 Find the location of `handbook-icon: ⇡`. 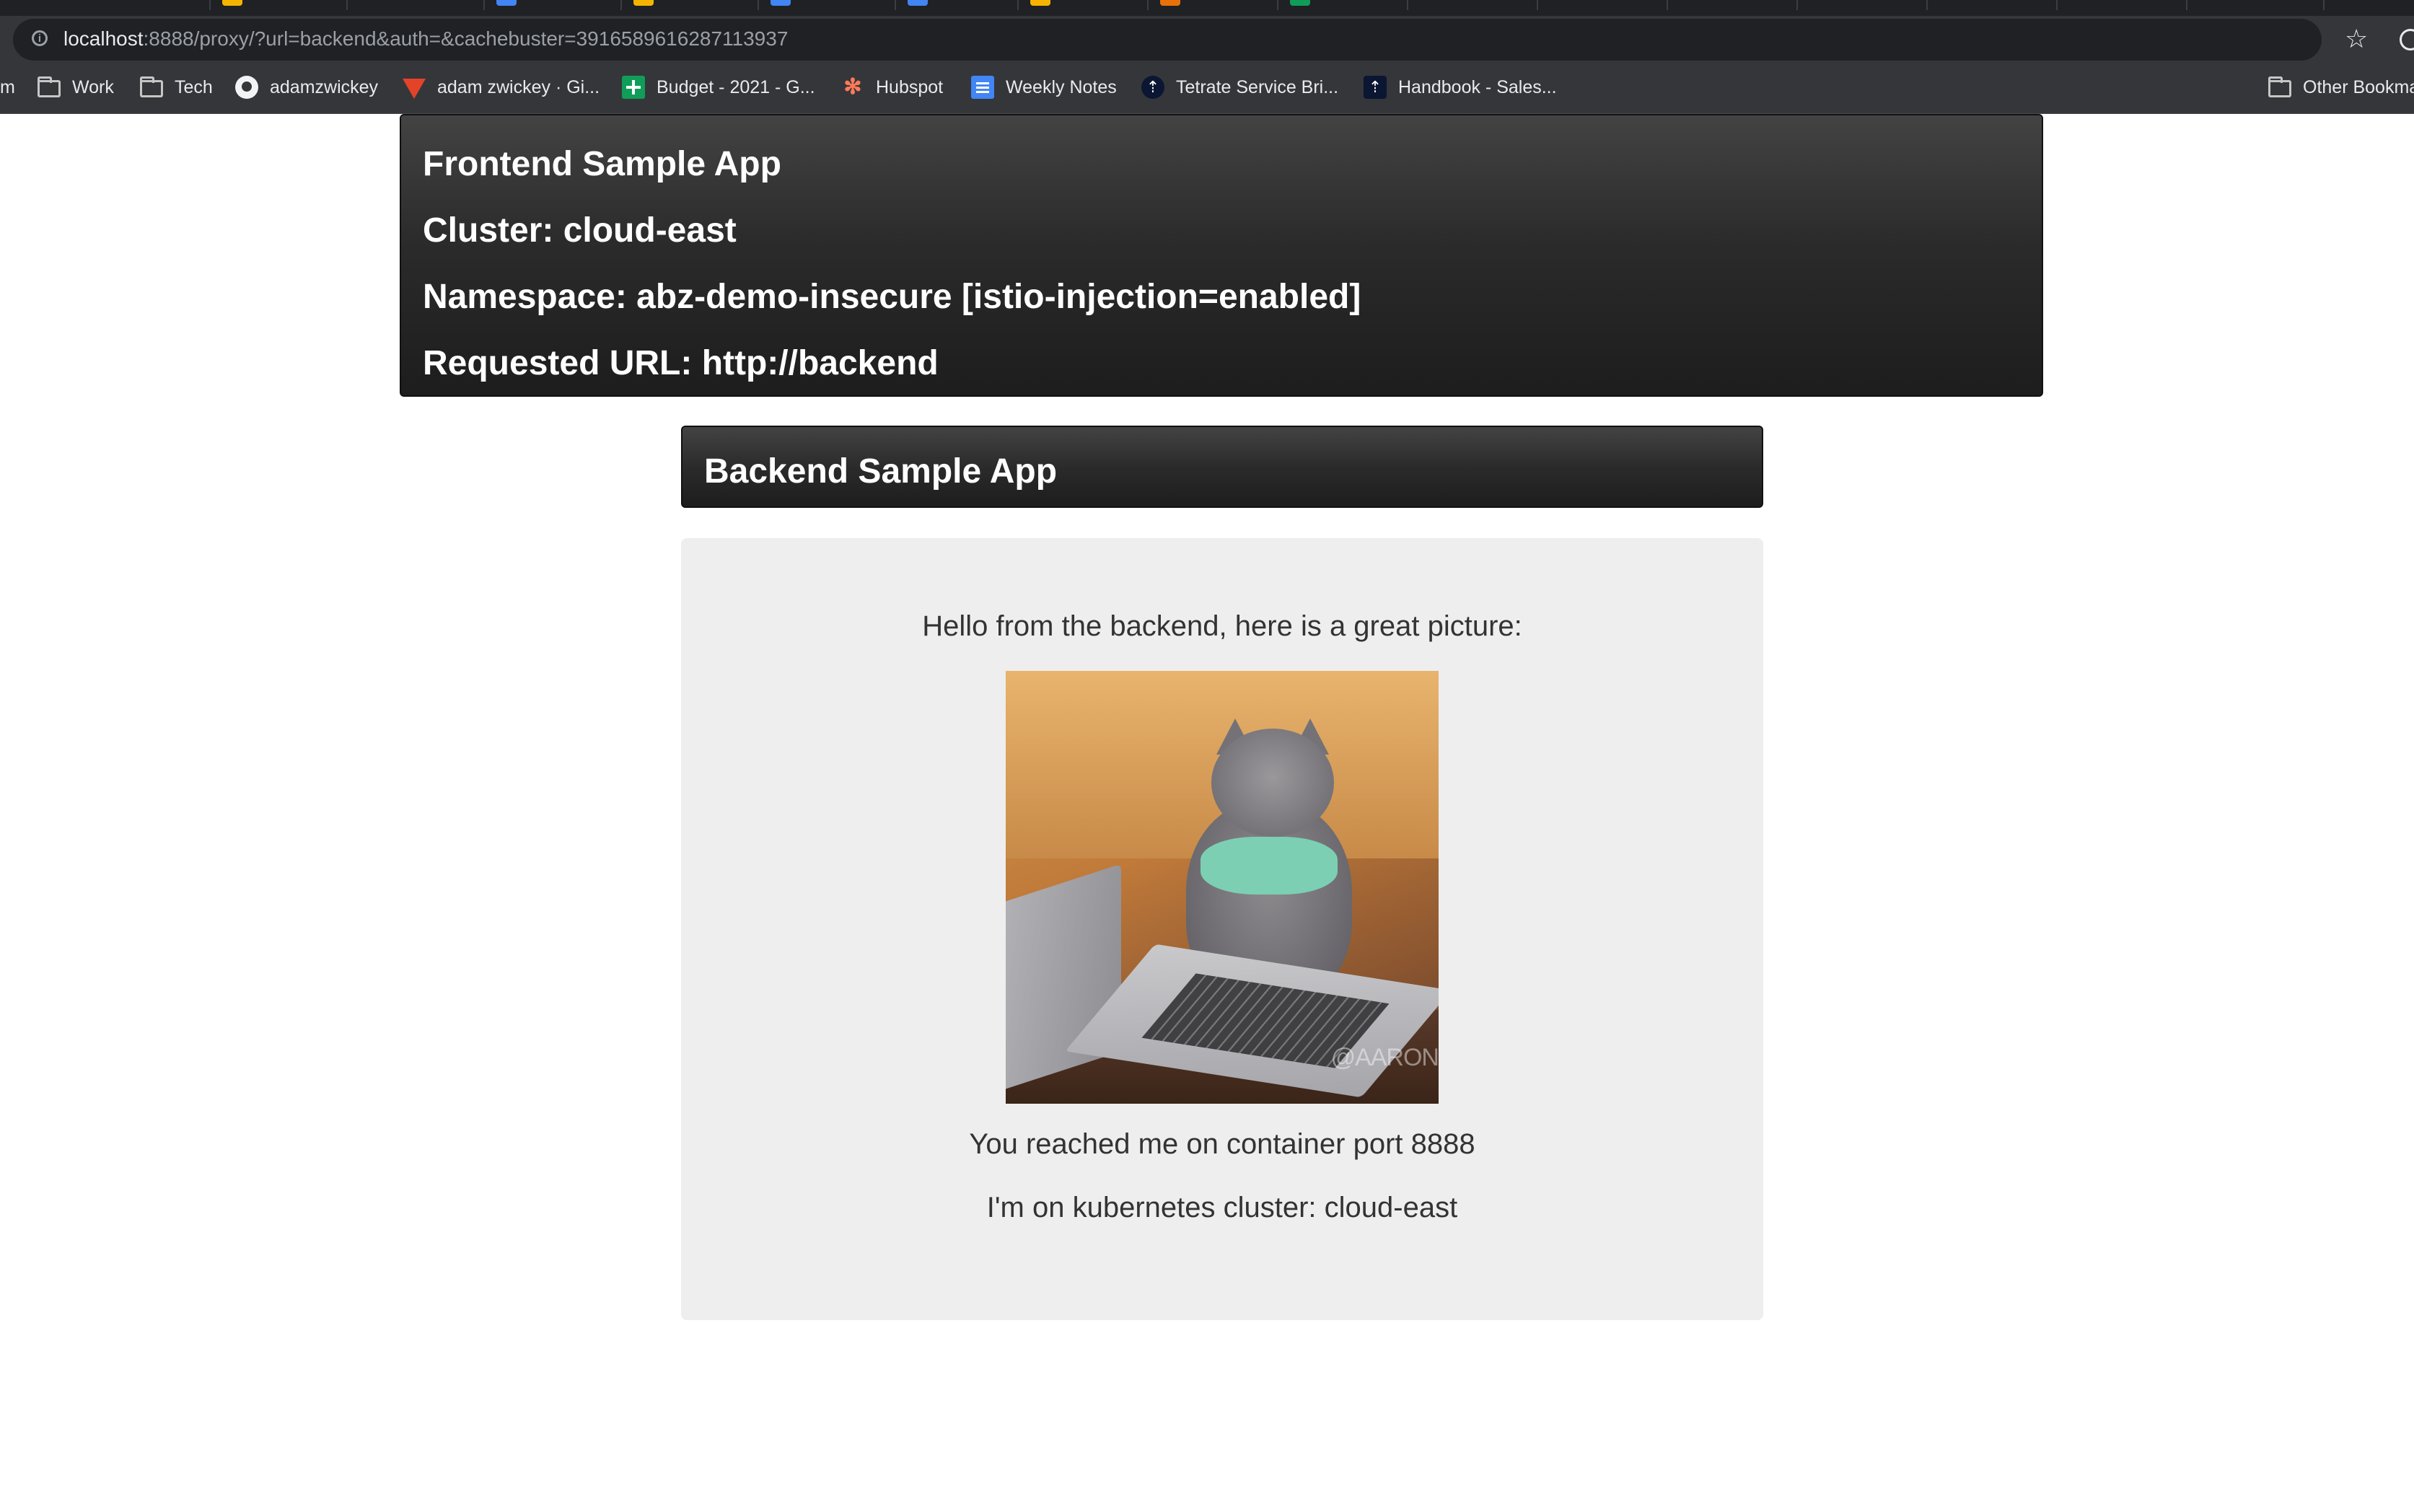

handbook-icon: ⇡ is located at coordinates (1375, 88).